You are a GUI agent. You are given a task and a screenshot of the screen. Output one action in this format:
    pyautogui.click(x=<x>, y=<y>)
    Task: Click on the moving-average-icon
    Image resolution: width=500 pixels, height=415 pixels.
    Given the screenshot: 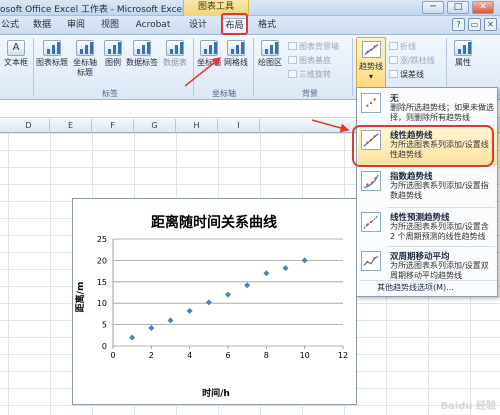 What is the action you would take?
    pyautogui.click(x=371, y=261)
    